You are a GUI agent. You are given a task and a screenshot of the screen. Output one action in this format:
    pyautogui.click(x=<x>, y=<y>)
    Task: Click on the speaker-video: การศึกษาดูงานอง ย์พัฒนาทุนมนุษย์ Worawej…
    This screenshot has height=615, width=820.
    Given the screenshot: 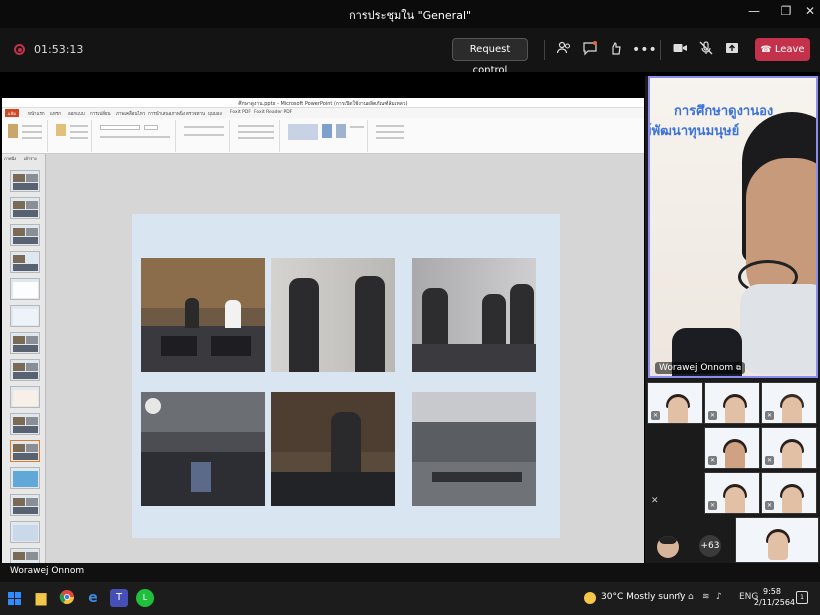 What is the action you would take?
    pyautogui.click(x=733, y=227)
    